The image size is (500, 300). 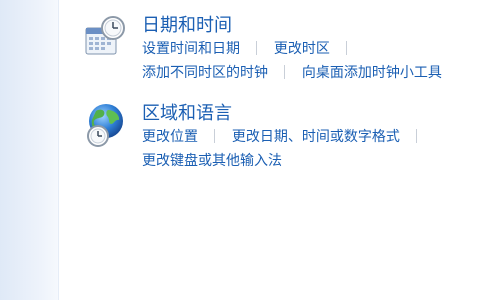 I want to click on set-time-date-link: 设置时间和日期, so click(x=191, y=48).